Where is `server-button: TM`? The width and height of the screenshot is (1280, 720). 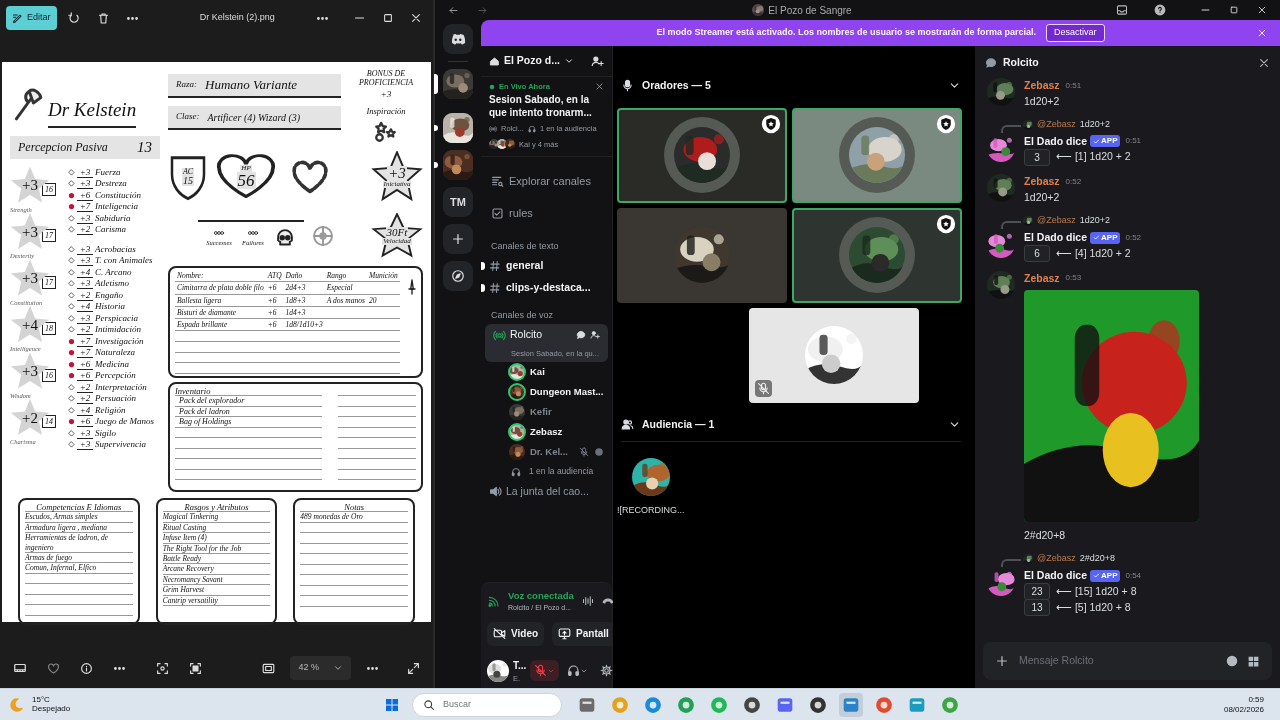 server-button: TM is located at coordinates (458, 202).